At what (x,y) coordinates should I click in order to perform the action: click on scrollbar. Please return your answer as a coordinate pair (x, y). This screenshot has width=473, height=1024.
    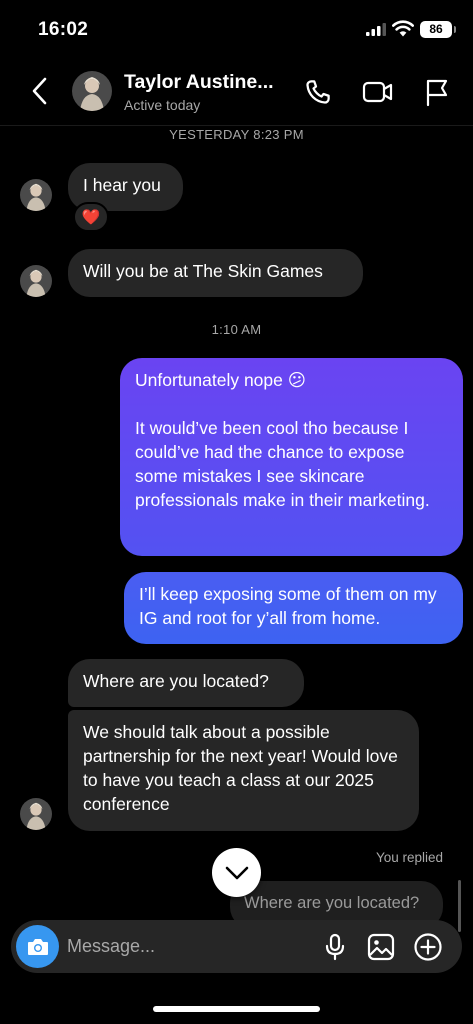
    Looking at the image, I should click on (459, 906).